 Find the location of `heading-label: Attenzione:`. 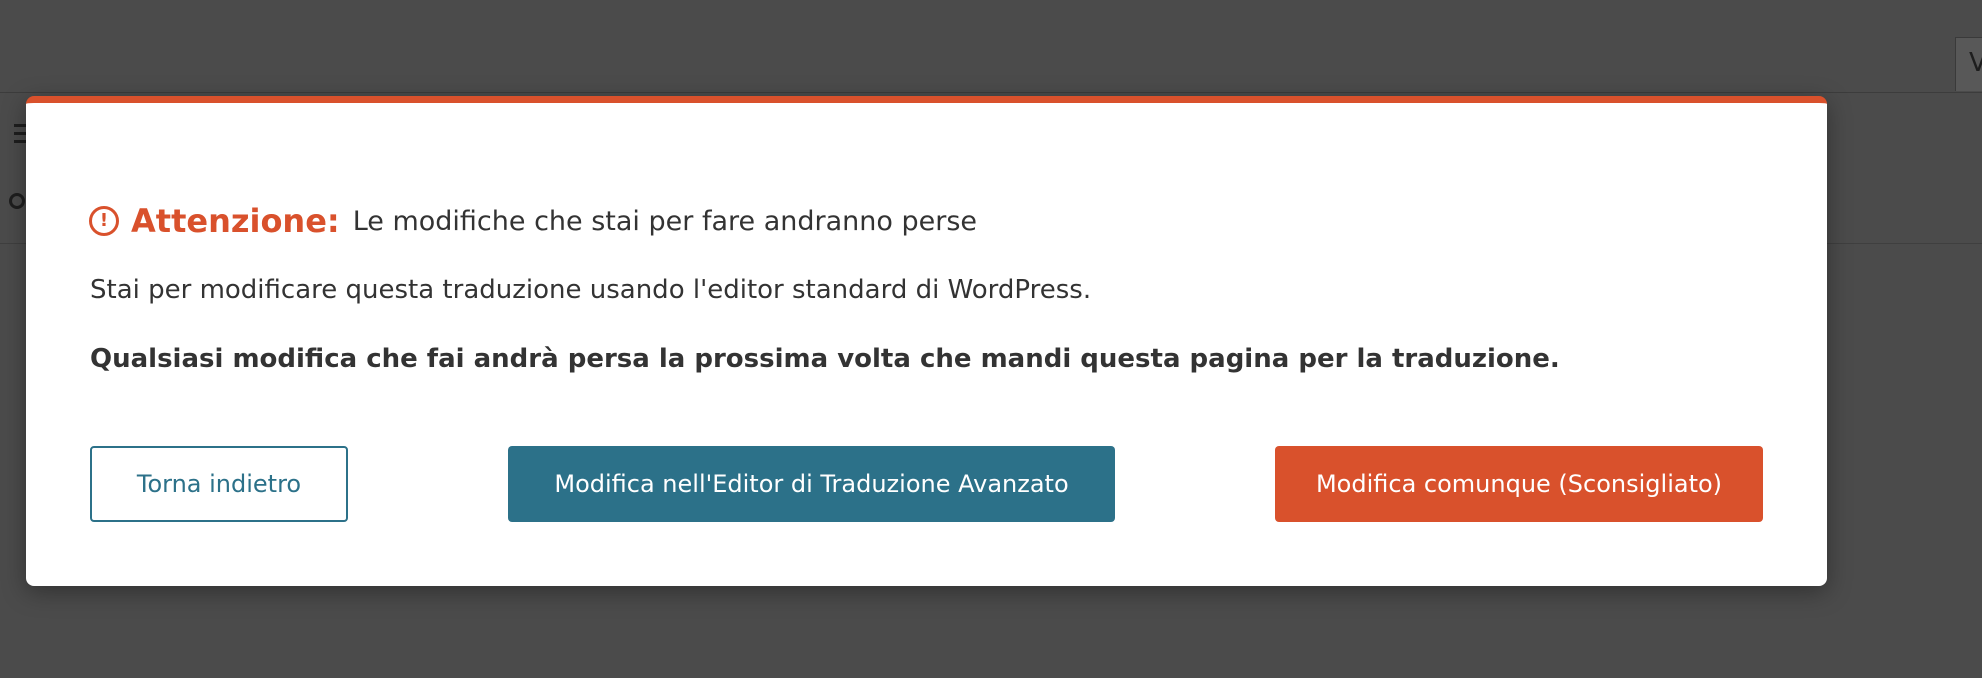

heading-label: Attenzione: is located at coordinates (235, 221).